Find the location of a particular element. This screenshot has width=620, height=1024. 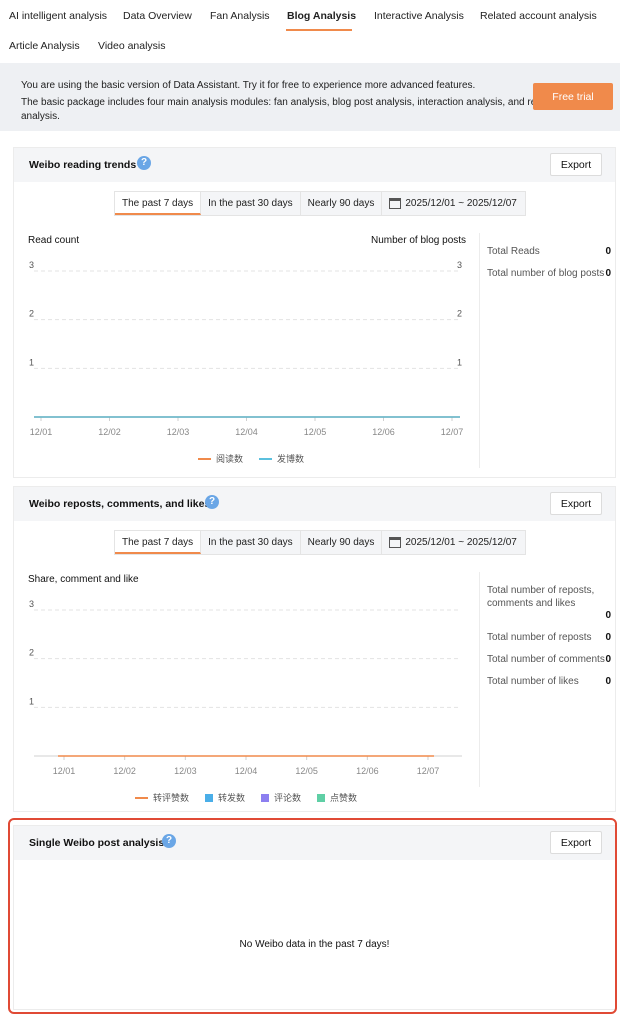

chart-legend: 阅读数 发博数 is located at coordinates (251, 458).